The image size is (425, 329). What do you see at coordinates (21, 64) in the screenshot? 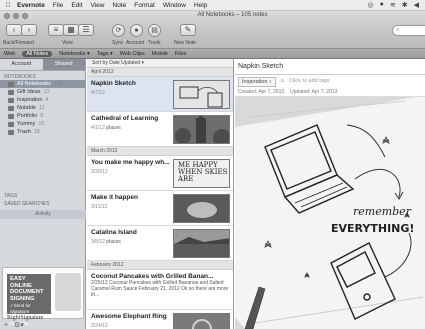
I see `tab-account: Account` at bounding box center [21, 64].